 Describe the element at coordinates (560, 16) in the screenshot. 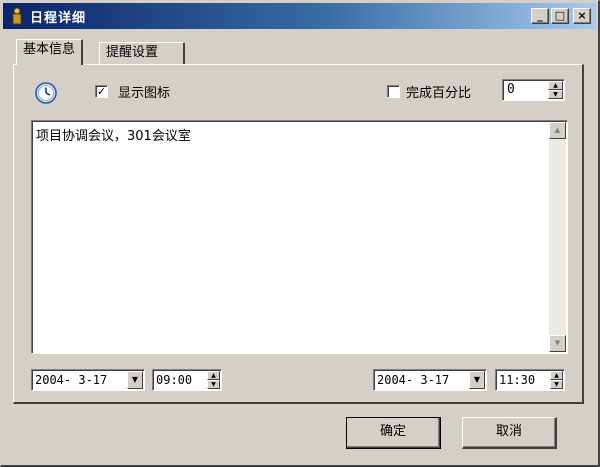

I see `maximize-button: □` at that location.